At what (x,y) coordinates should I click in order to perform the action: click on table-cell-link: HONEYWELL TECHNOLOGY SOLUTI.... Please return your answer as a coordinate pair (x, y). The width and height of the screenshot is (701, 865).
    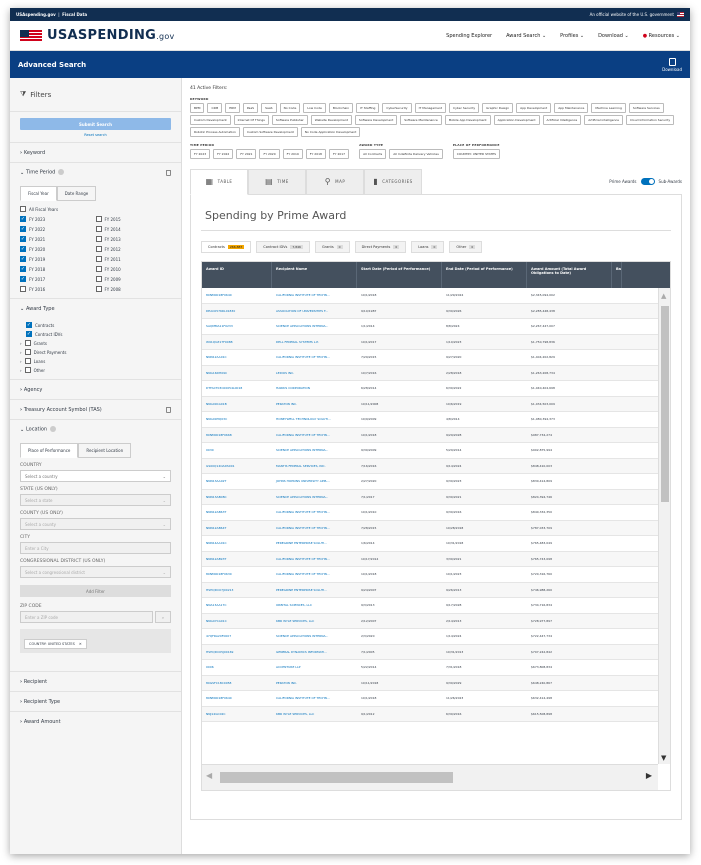
    Looking at the image, I should click on (314, 419).